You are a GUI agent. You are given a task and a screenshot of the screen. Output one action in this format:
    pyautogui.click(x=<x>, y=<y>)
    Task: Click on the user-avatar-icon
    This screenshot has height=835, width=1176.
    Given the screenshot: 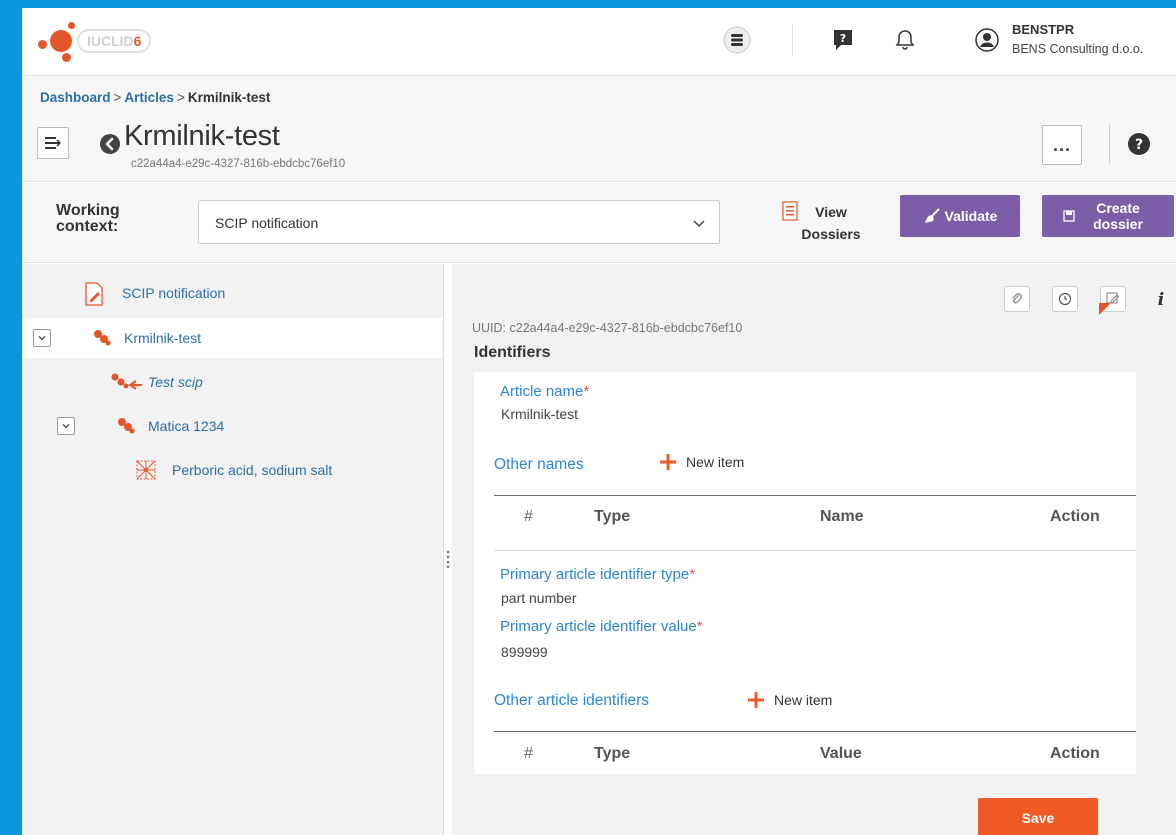 What is the action you would take?
    pyautogui.click(x=987, y=40)
    